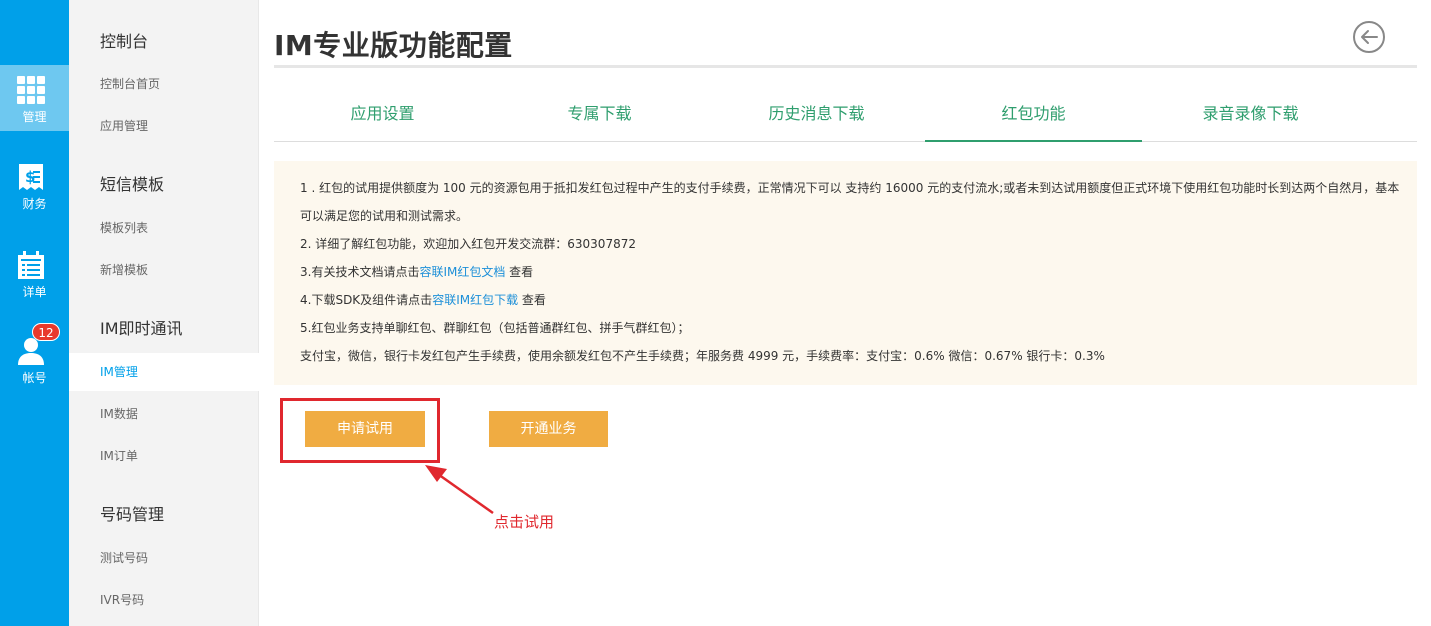  Describe the element at coordinates (1250, 115) in the screenshot. I see `tab-recording-download: 录音录像下载` at that location.